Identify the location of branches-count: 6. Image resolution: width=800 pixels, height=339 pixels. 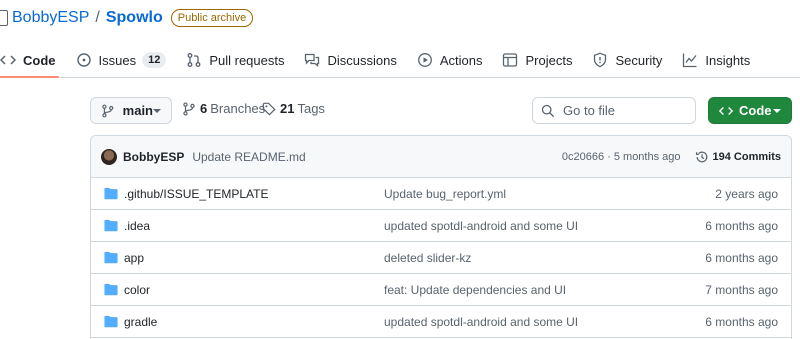
(204, 108).